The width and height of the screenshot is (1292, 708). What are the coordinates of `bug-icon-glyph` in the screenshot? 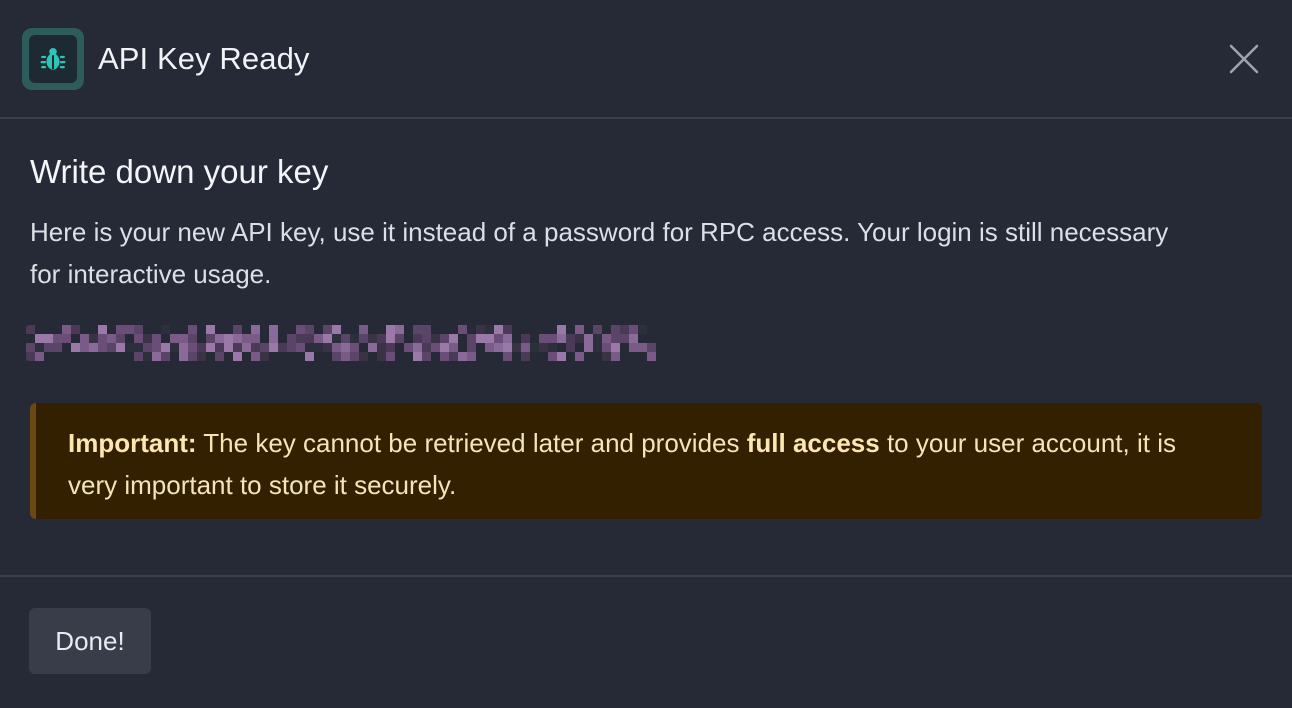 It's located at (53, 58).